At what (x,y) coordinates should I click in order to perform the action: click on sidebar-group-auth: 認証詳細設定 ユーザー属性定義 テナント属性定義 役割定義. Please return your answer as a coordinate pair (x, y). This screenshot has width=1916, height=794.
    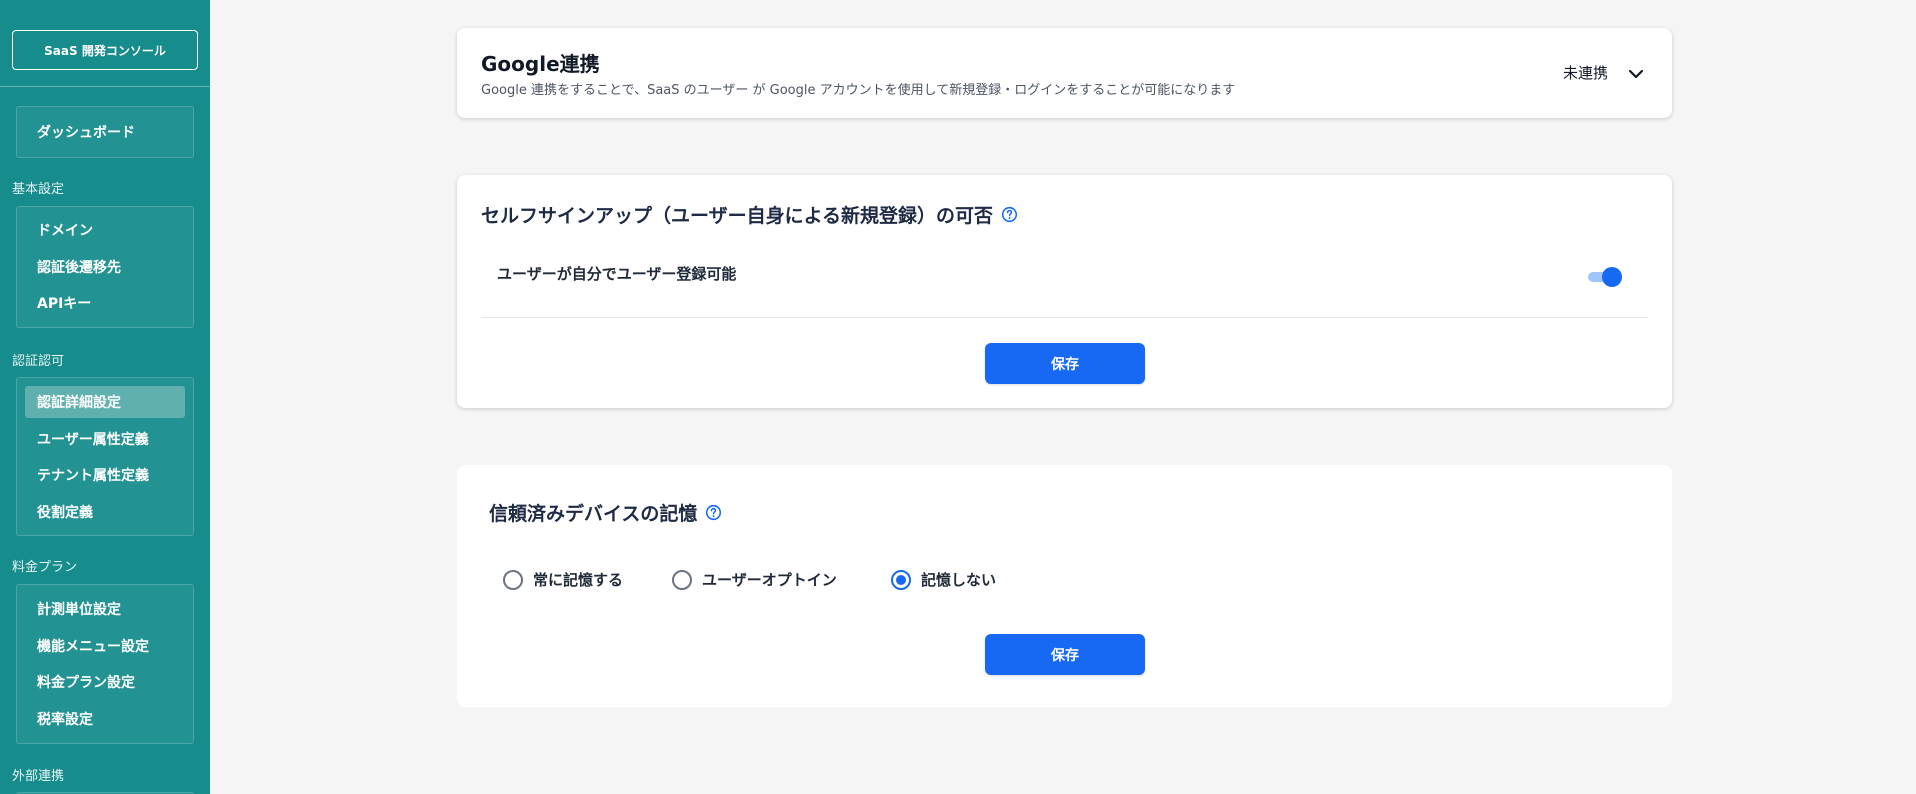
    Looking at the image, I should click on (105, 456).